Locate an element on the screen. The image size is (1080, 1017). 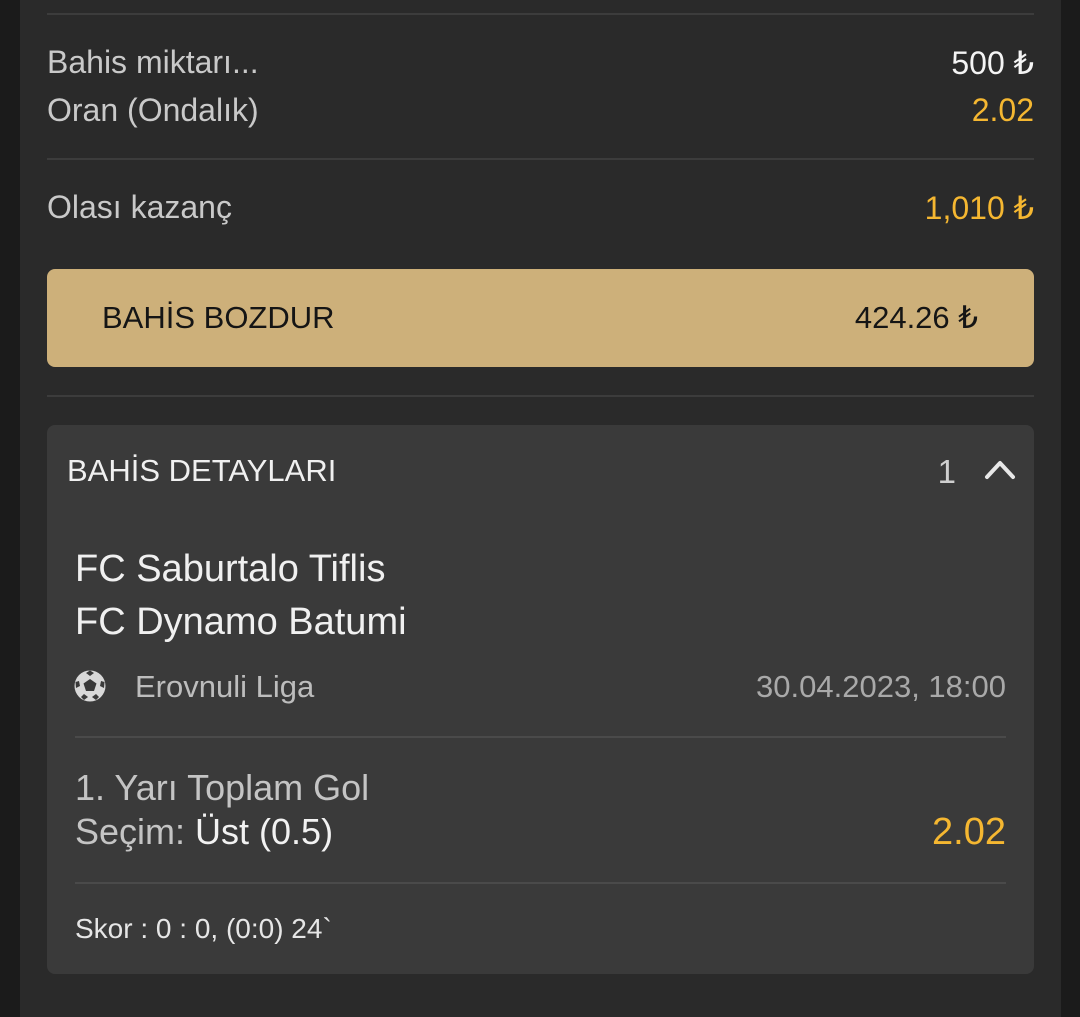
bet-details-title: BAHİS DETAYLARI is located at coordinates (202, 470).